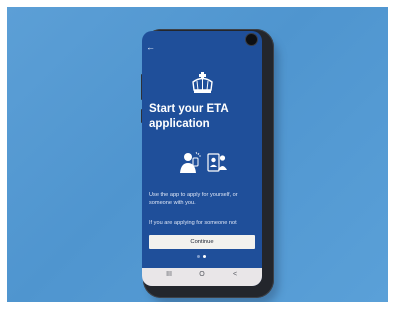 This screenshot has width=395, height=309. Describe the element at coordinates (202, 41) in the screenshot. I see `status-area` at that location.